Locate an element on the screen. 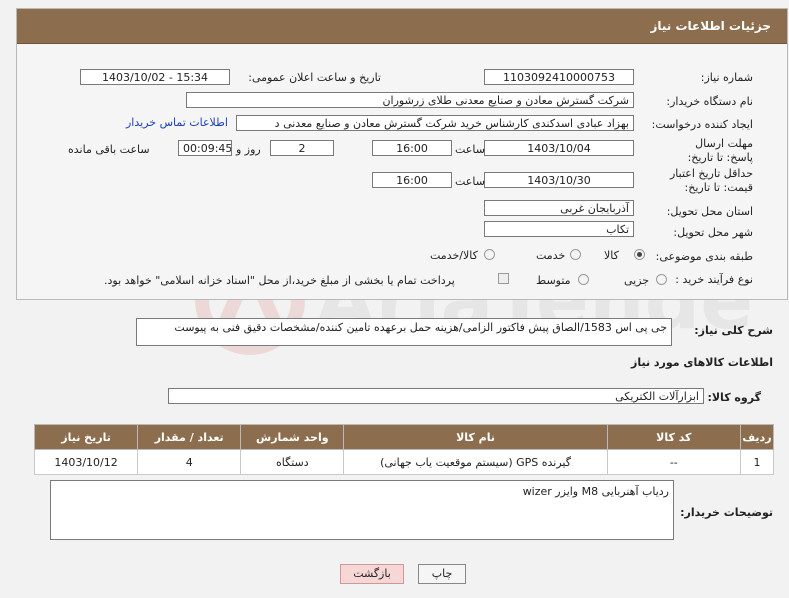  cell-unit: دستگاه is located at coordinates (292, 462).